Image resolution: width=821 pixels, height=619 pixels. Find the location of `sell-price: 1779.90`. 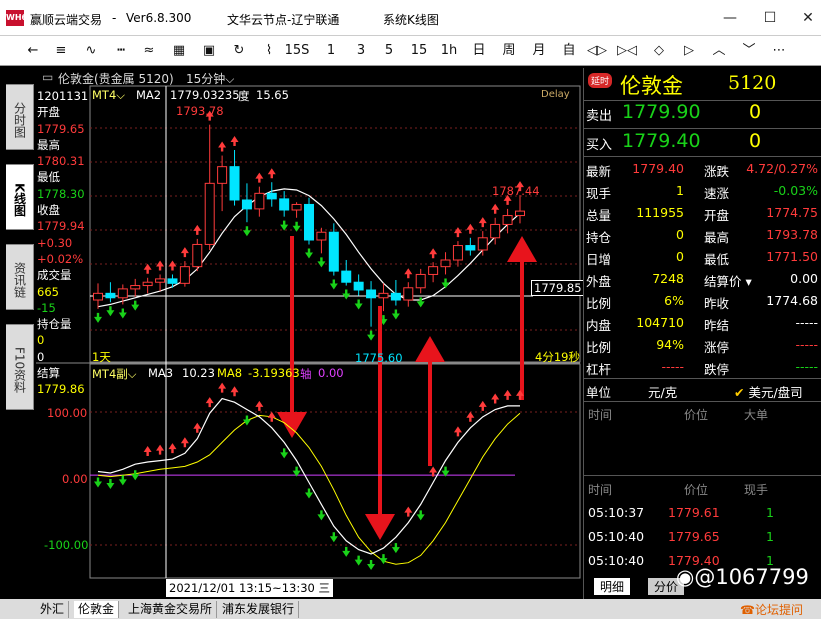

sell-price: 1779.90 is located at coordinates (661, 112).